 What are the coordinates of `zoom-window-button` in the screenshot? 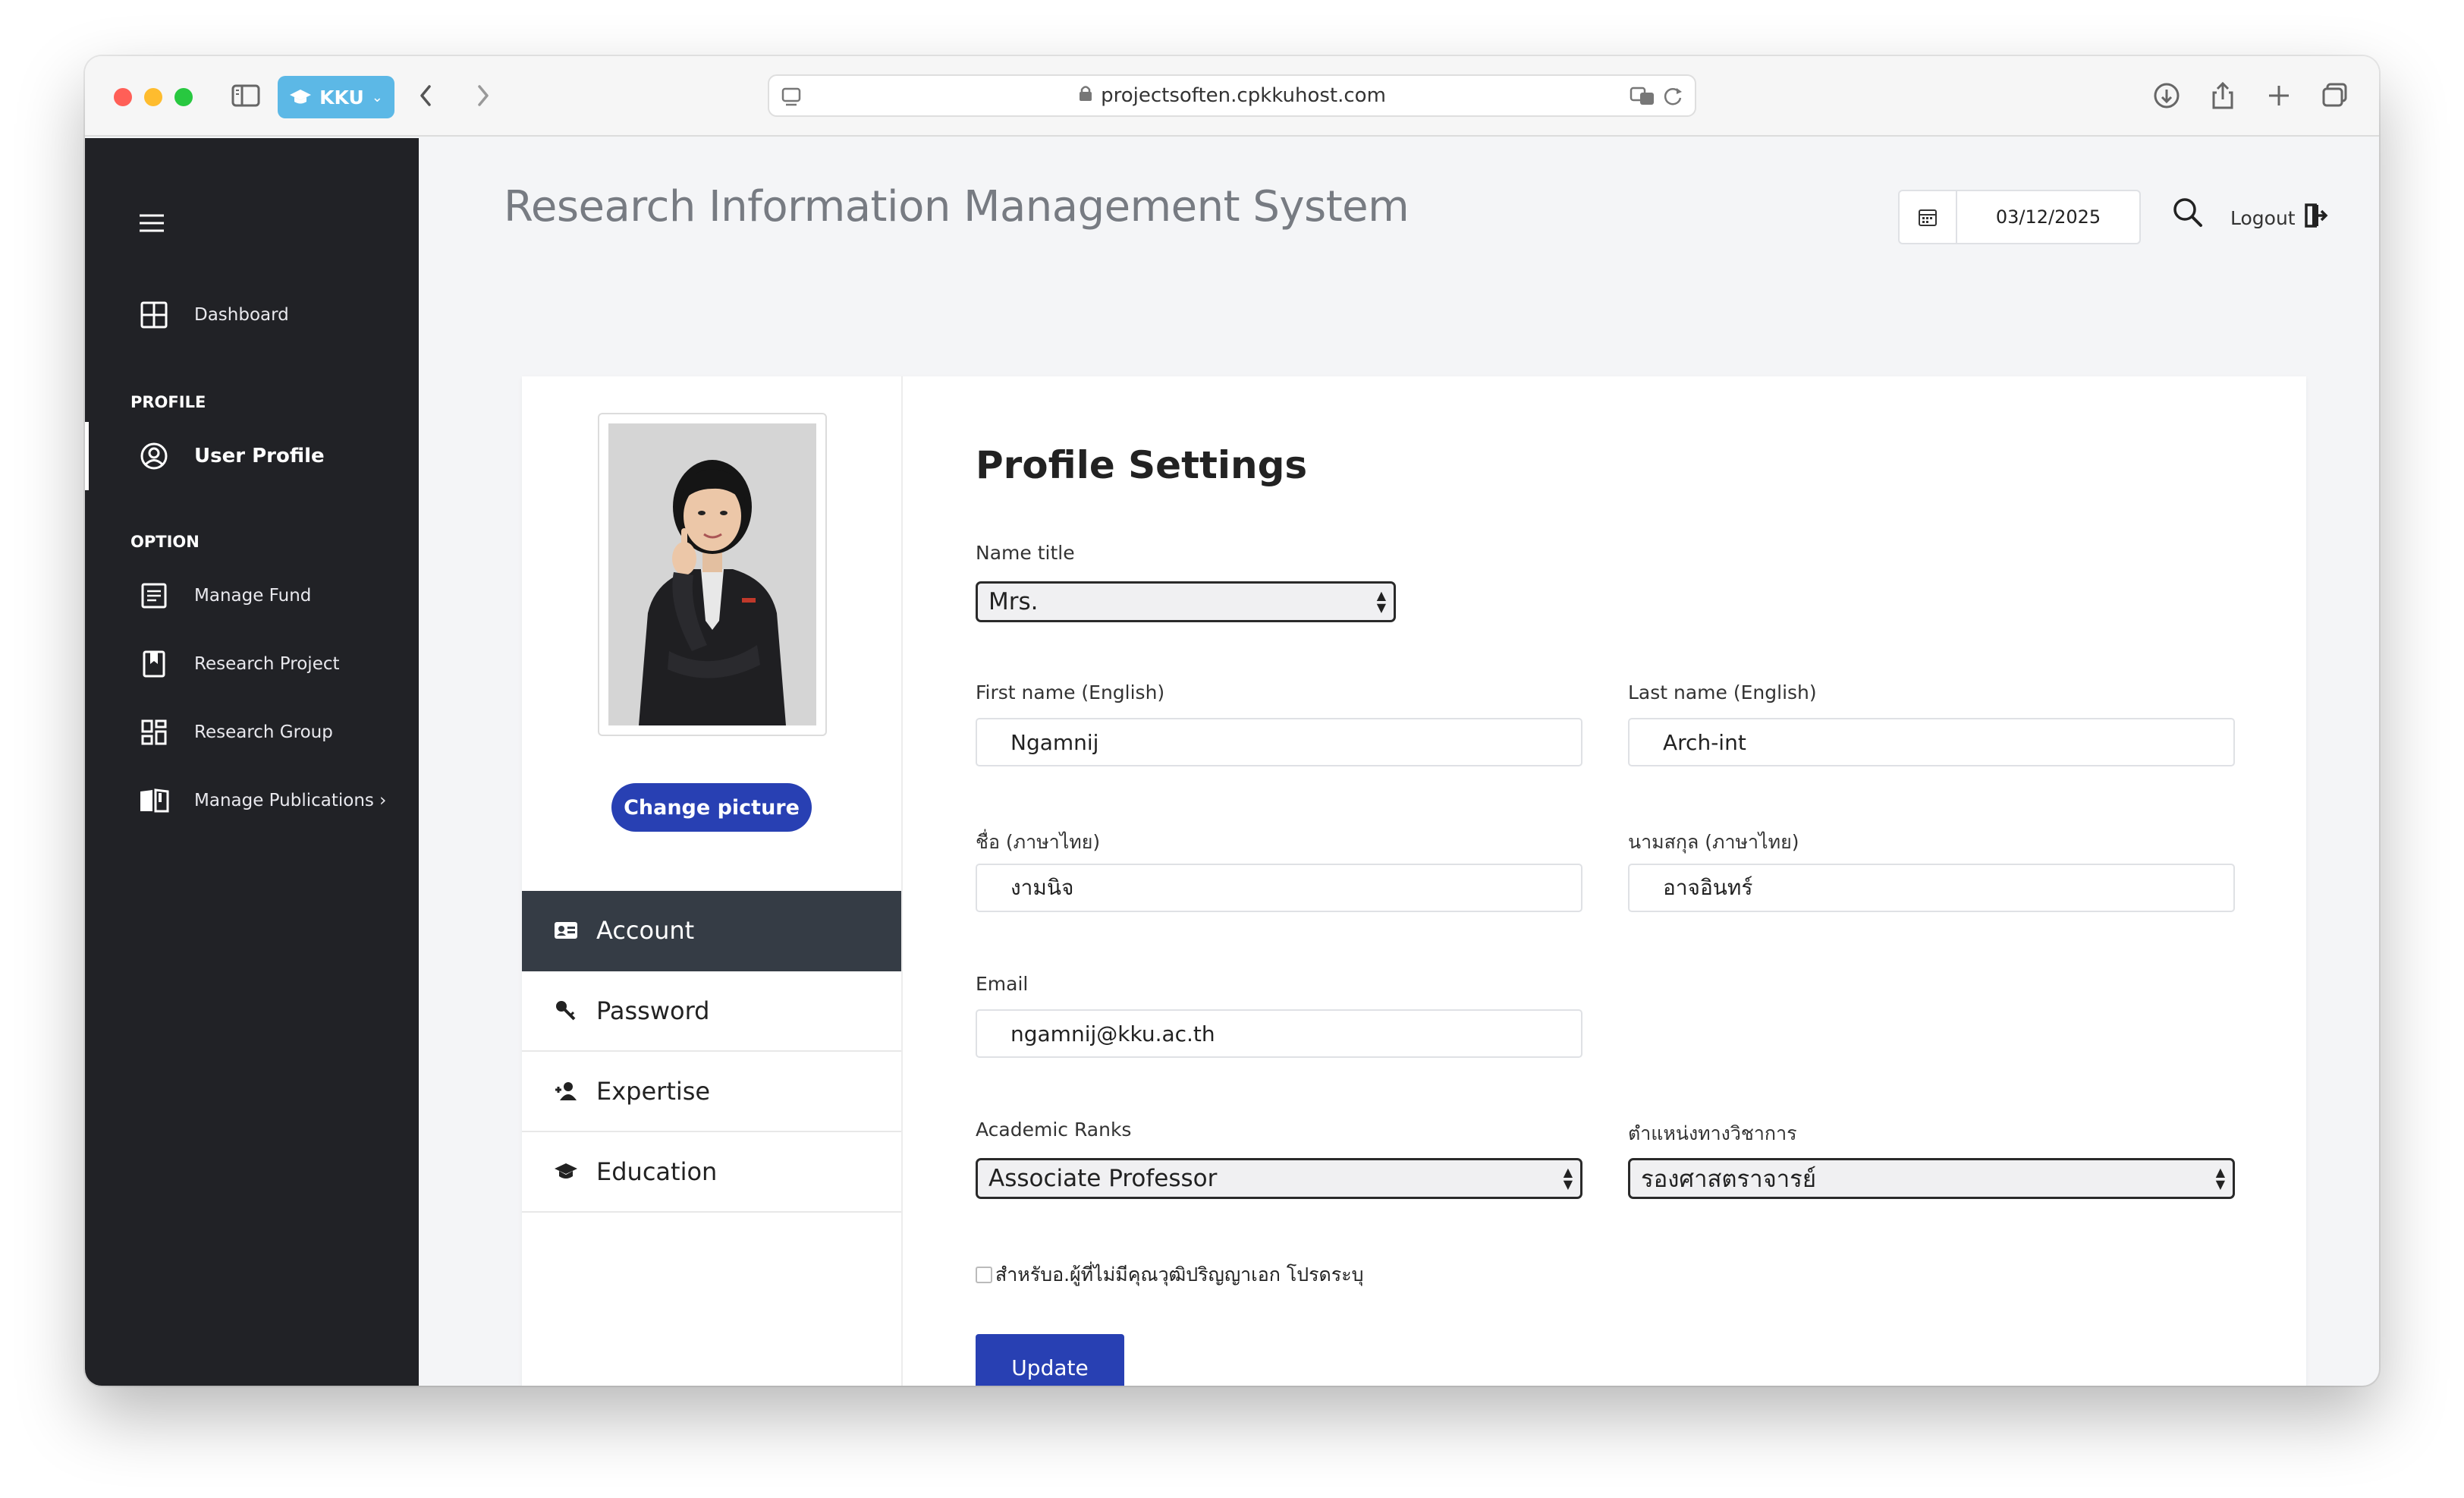 It's located at (183, 97).